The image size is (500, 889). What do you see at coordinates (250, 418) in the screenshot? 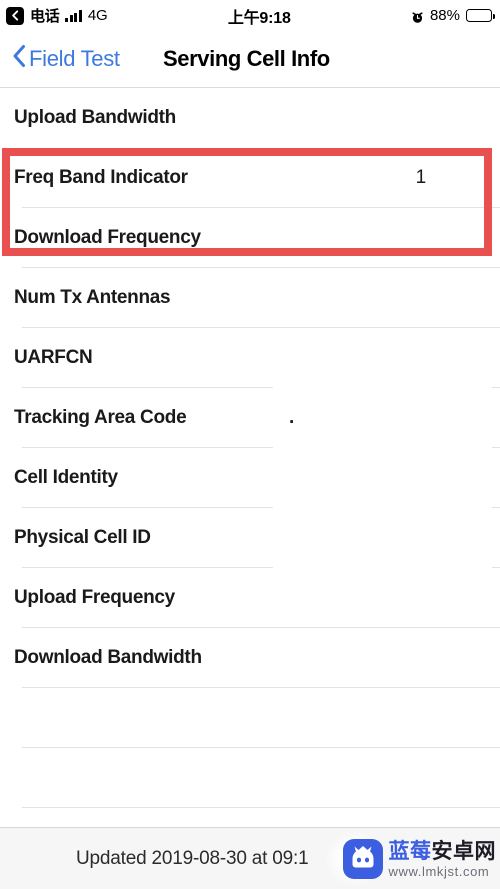
I see `table-row: Tracking Area Code .` at bounding box center [250, 418].